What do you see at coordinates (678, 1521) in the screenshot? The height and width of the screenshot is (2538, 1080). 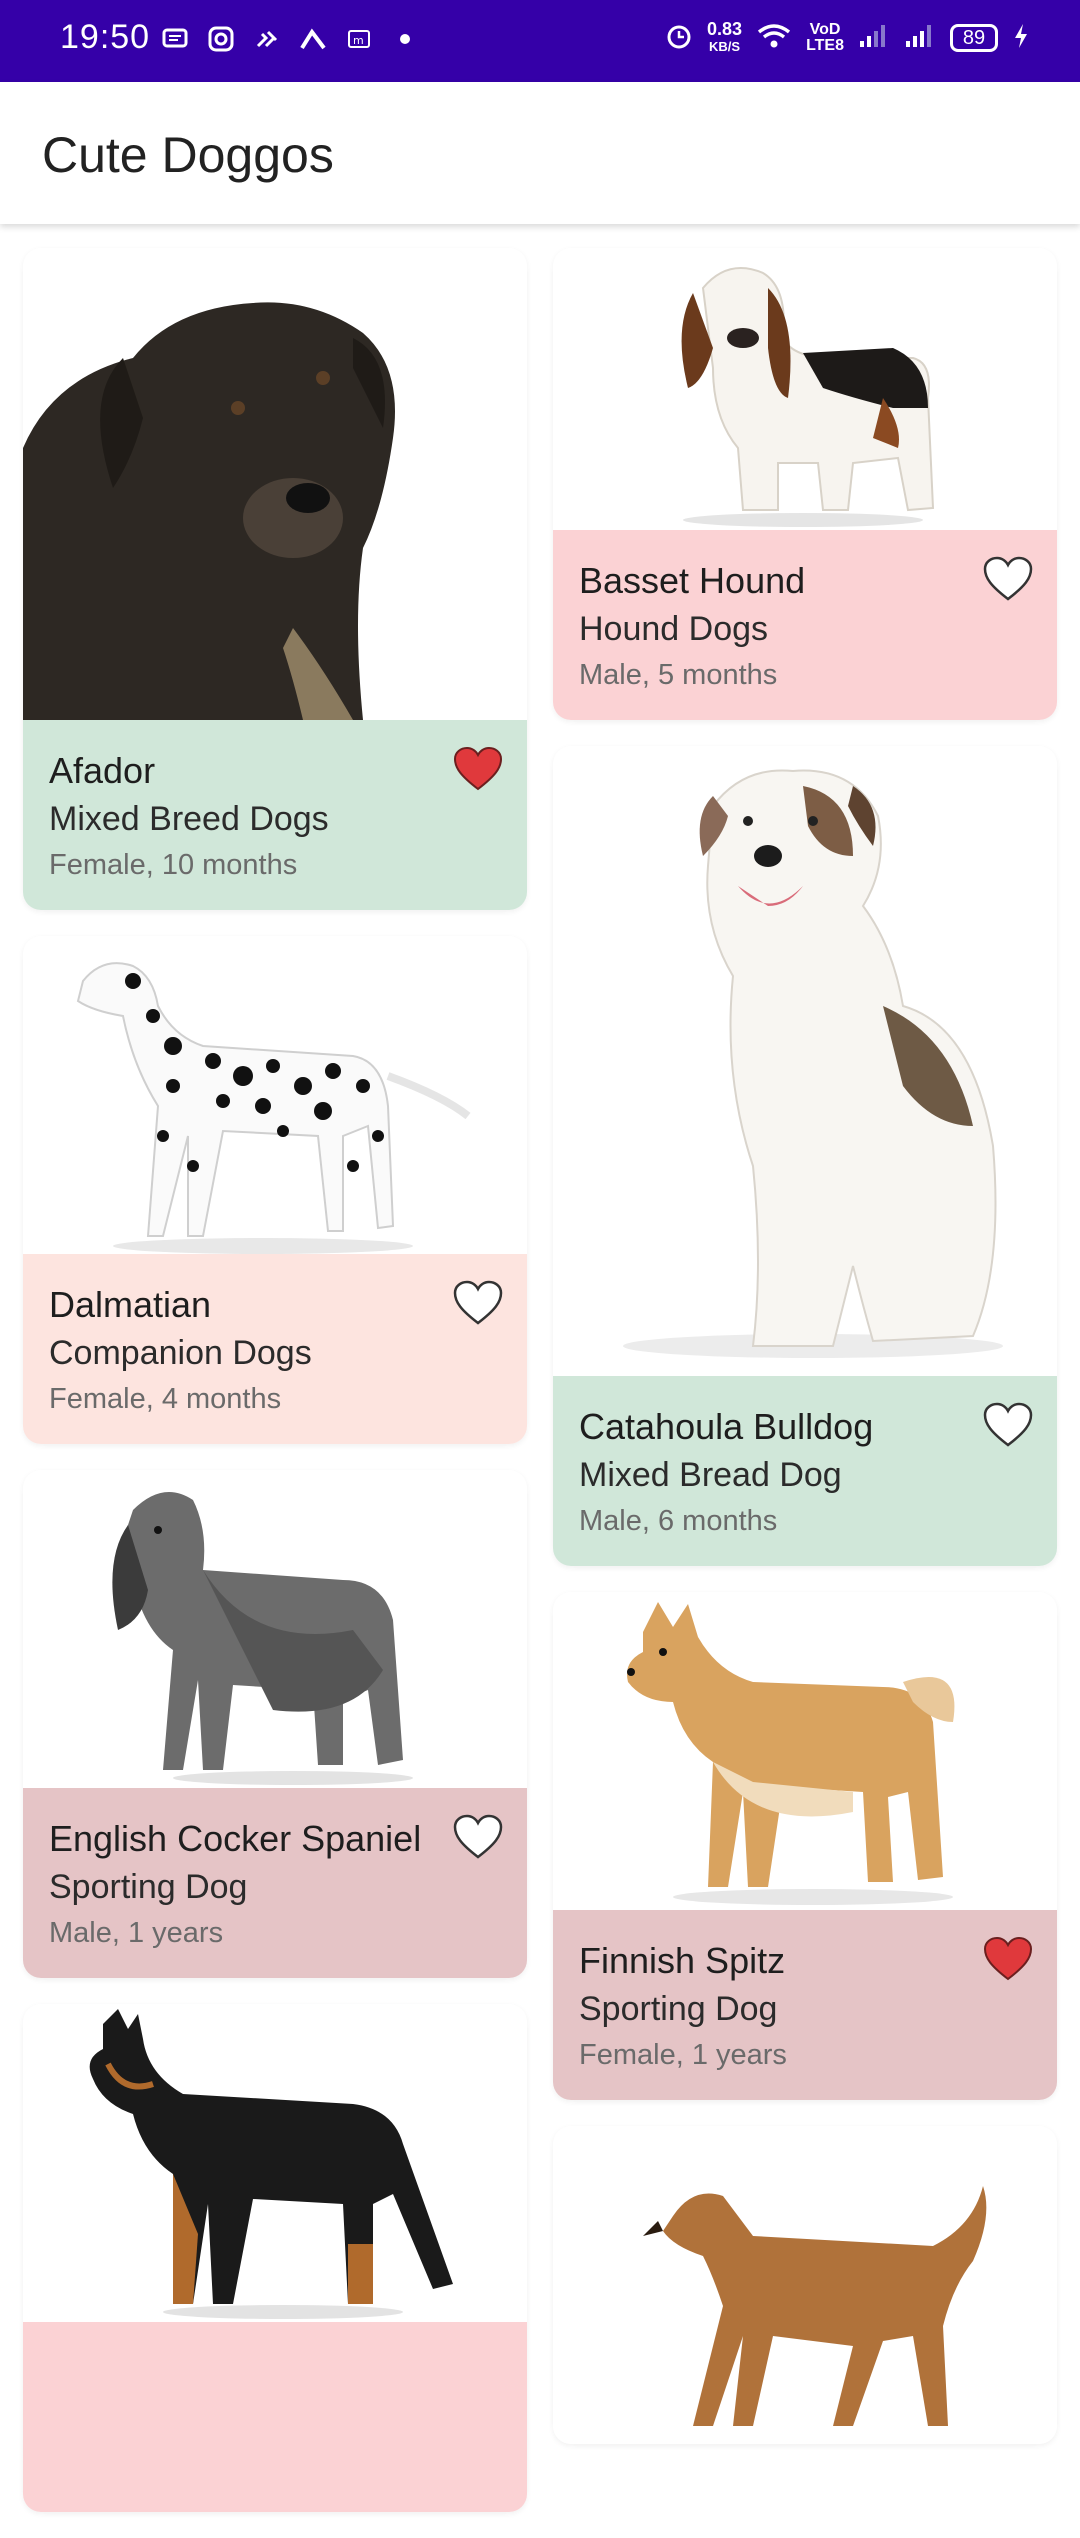 I see `dog-gender-age: Male, 6 months` at bounding box center [678, 1521].